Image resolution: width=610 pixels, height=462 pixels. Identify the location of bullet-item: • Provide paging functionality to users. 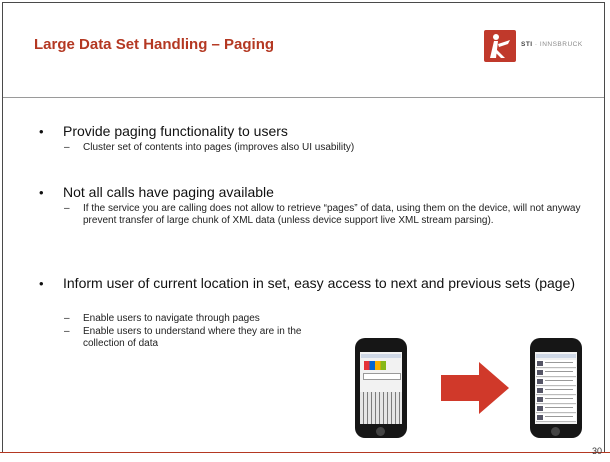
(163, 131).